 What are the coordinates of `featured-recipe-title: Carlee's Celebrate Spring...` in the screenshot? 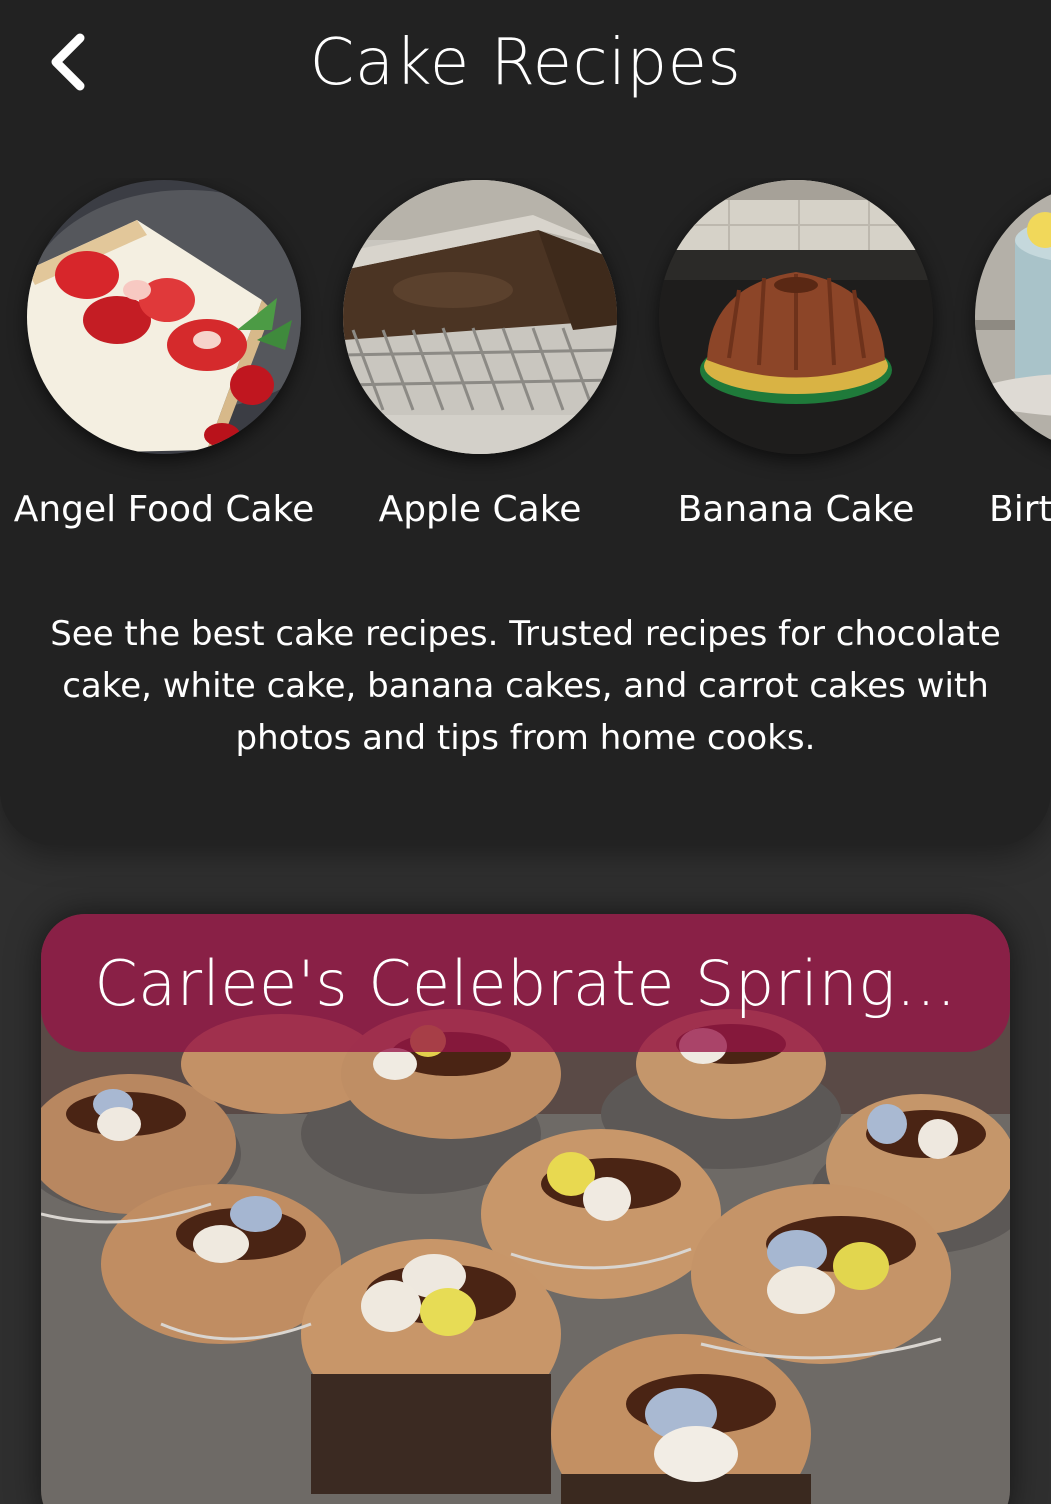 It's located at (525, 983).